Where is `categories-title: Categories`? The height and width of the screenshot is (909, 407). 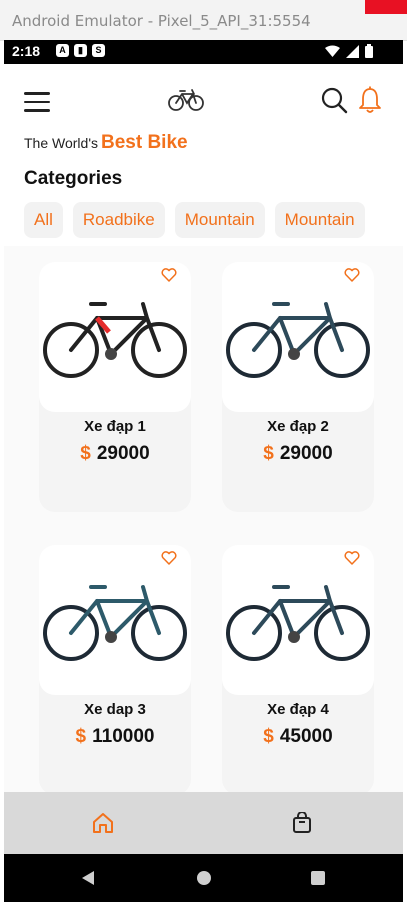
categories-title: Categories is located at coordinates (73, 178).